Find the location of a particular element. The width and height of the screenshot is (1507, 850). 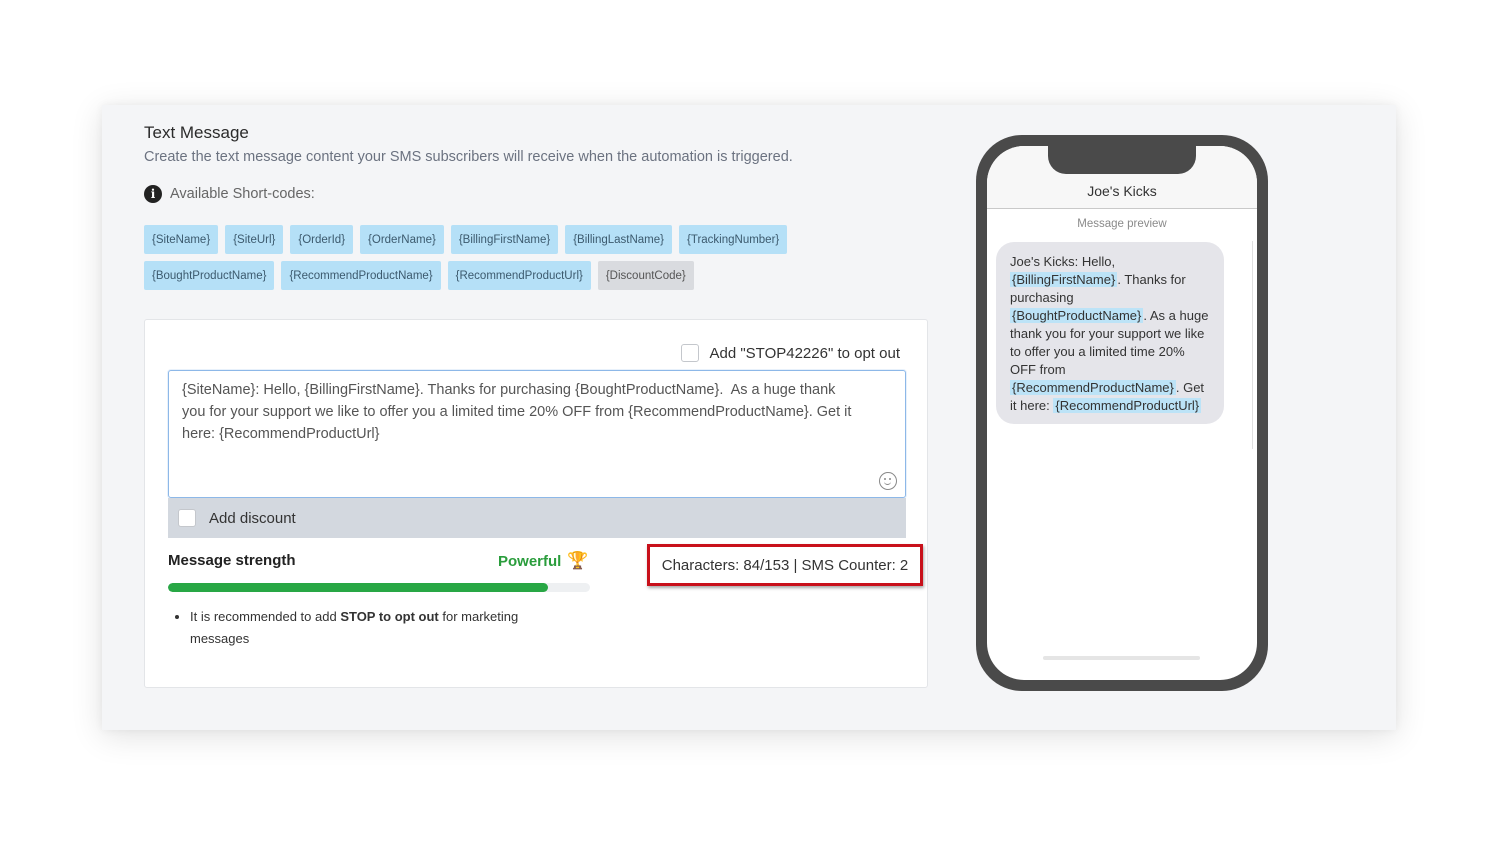

bubble-shortcode: {RecommendProductUrl} is located at coordinates (1127, 405).